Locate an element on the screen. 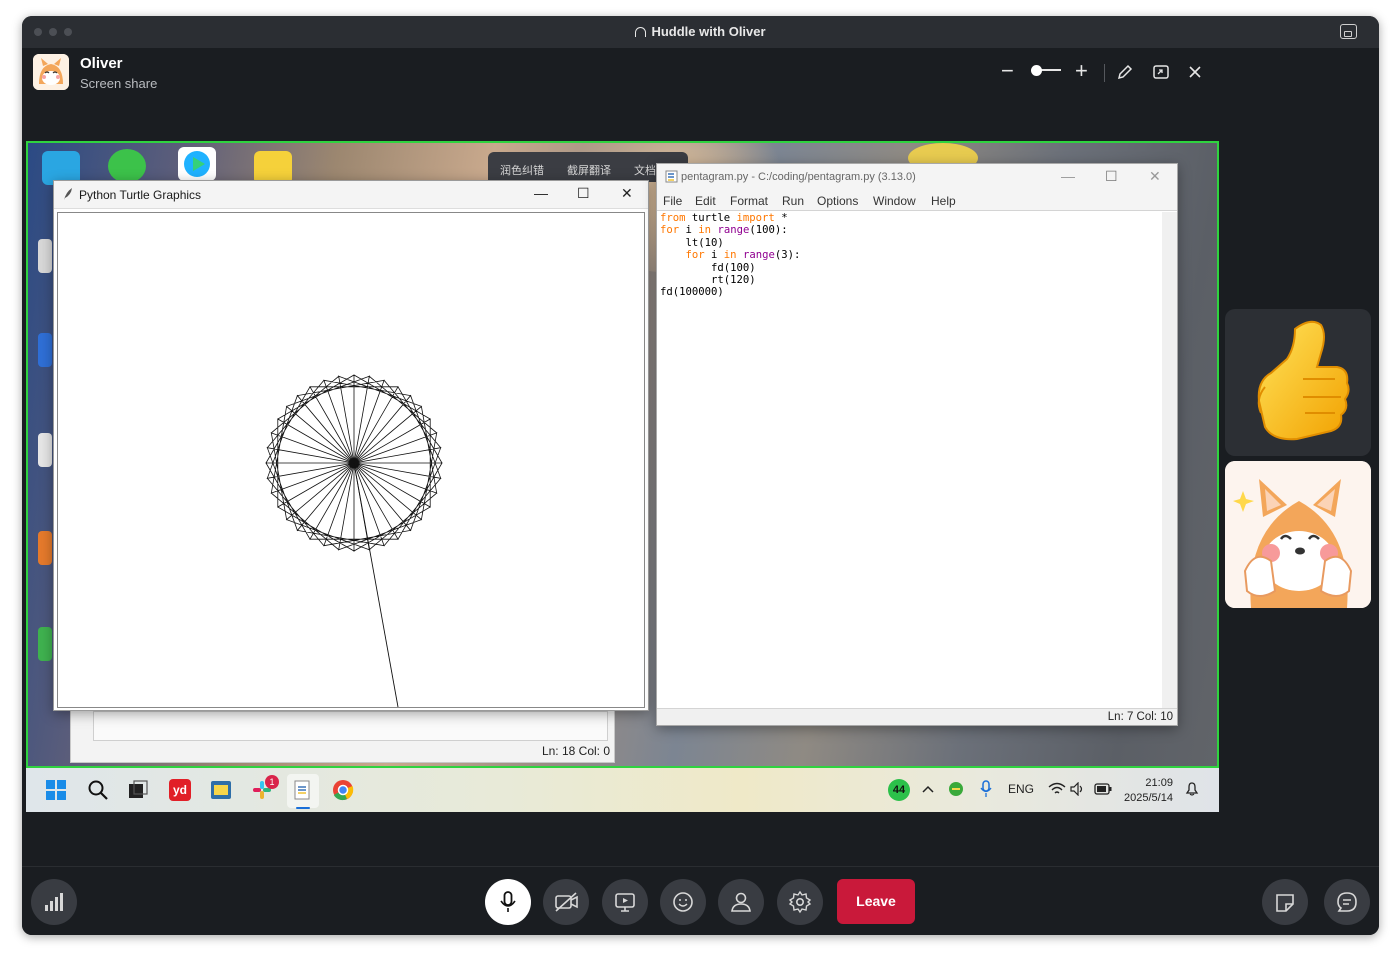 Image resolution: width=1400 pixels, height=961 pixels. scrollbar-thumb is located at coordinates (1169, 461).